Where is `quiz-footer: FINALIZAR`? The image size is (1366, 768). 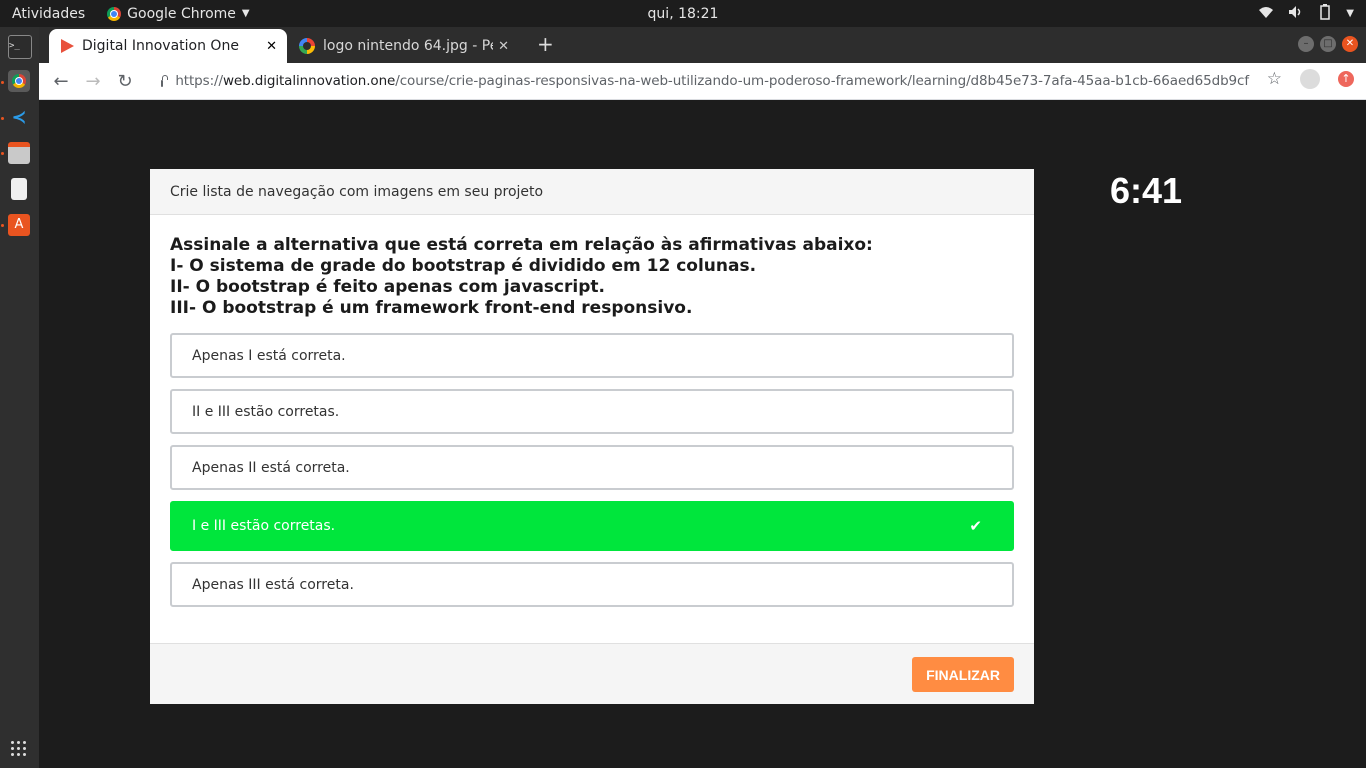
quiz-footer: FINALIZAR is located at coordinates (592, 673).